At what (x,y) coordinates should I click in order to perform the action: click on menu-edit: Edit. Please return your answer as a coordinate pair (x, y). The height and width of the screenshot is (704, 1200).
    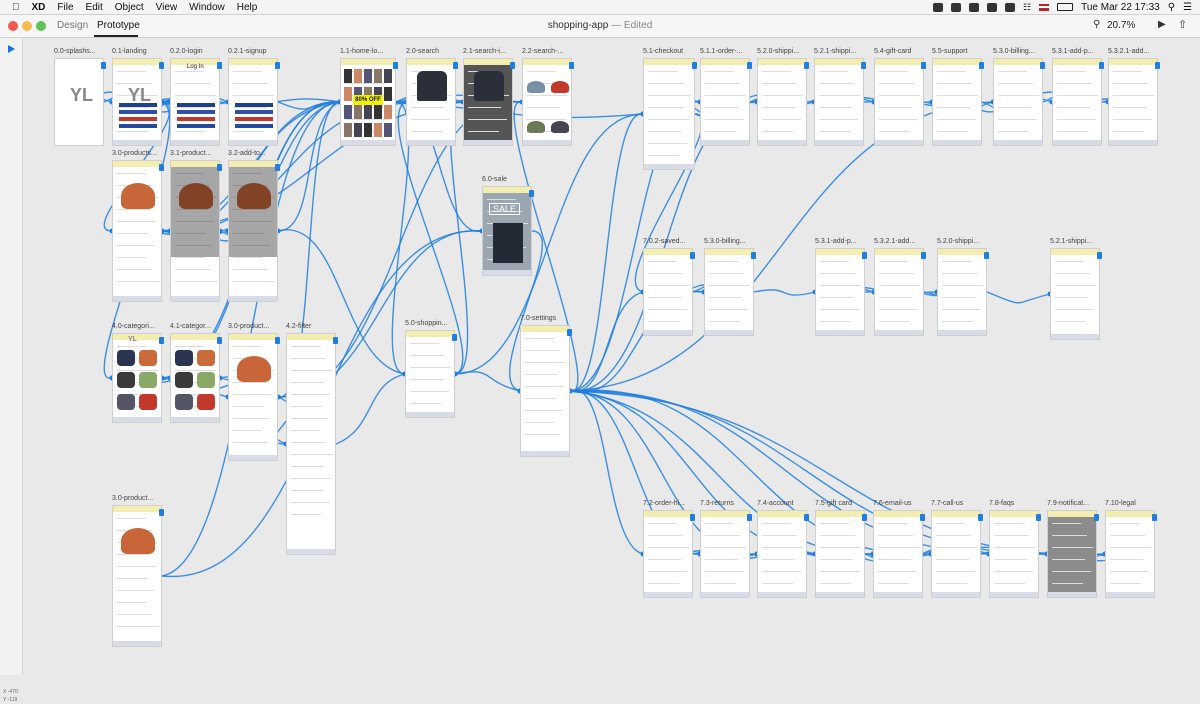
    Looking at the image, I should click on (94, 7).